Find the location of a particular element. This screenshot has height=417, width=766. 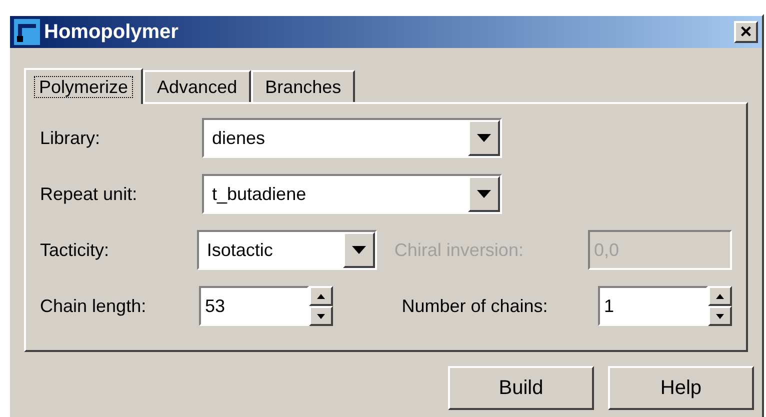

app-icon is located at coordinates (27, 32).